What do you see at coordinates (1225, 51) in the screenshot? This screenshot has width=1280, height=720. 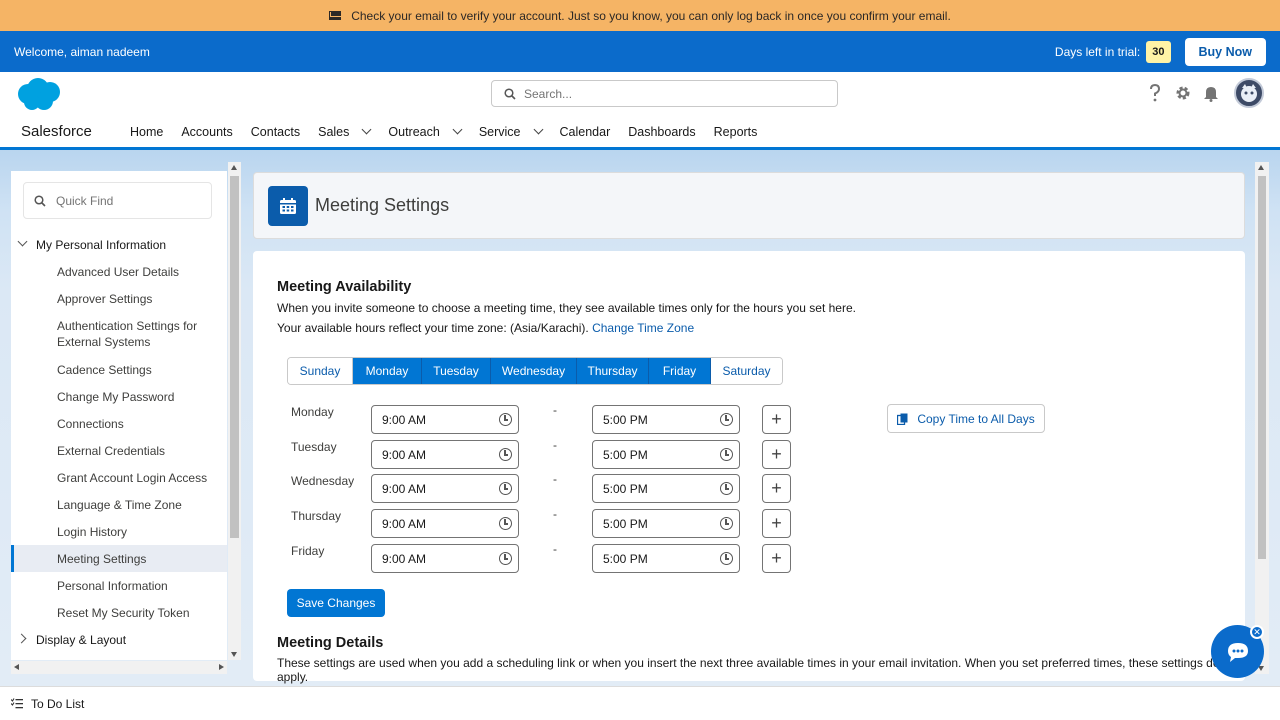 I see `buy-now-button: Buy Now` at bounding box center [1225, 51].